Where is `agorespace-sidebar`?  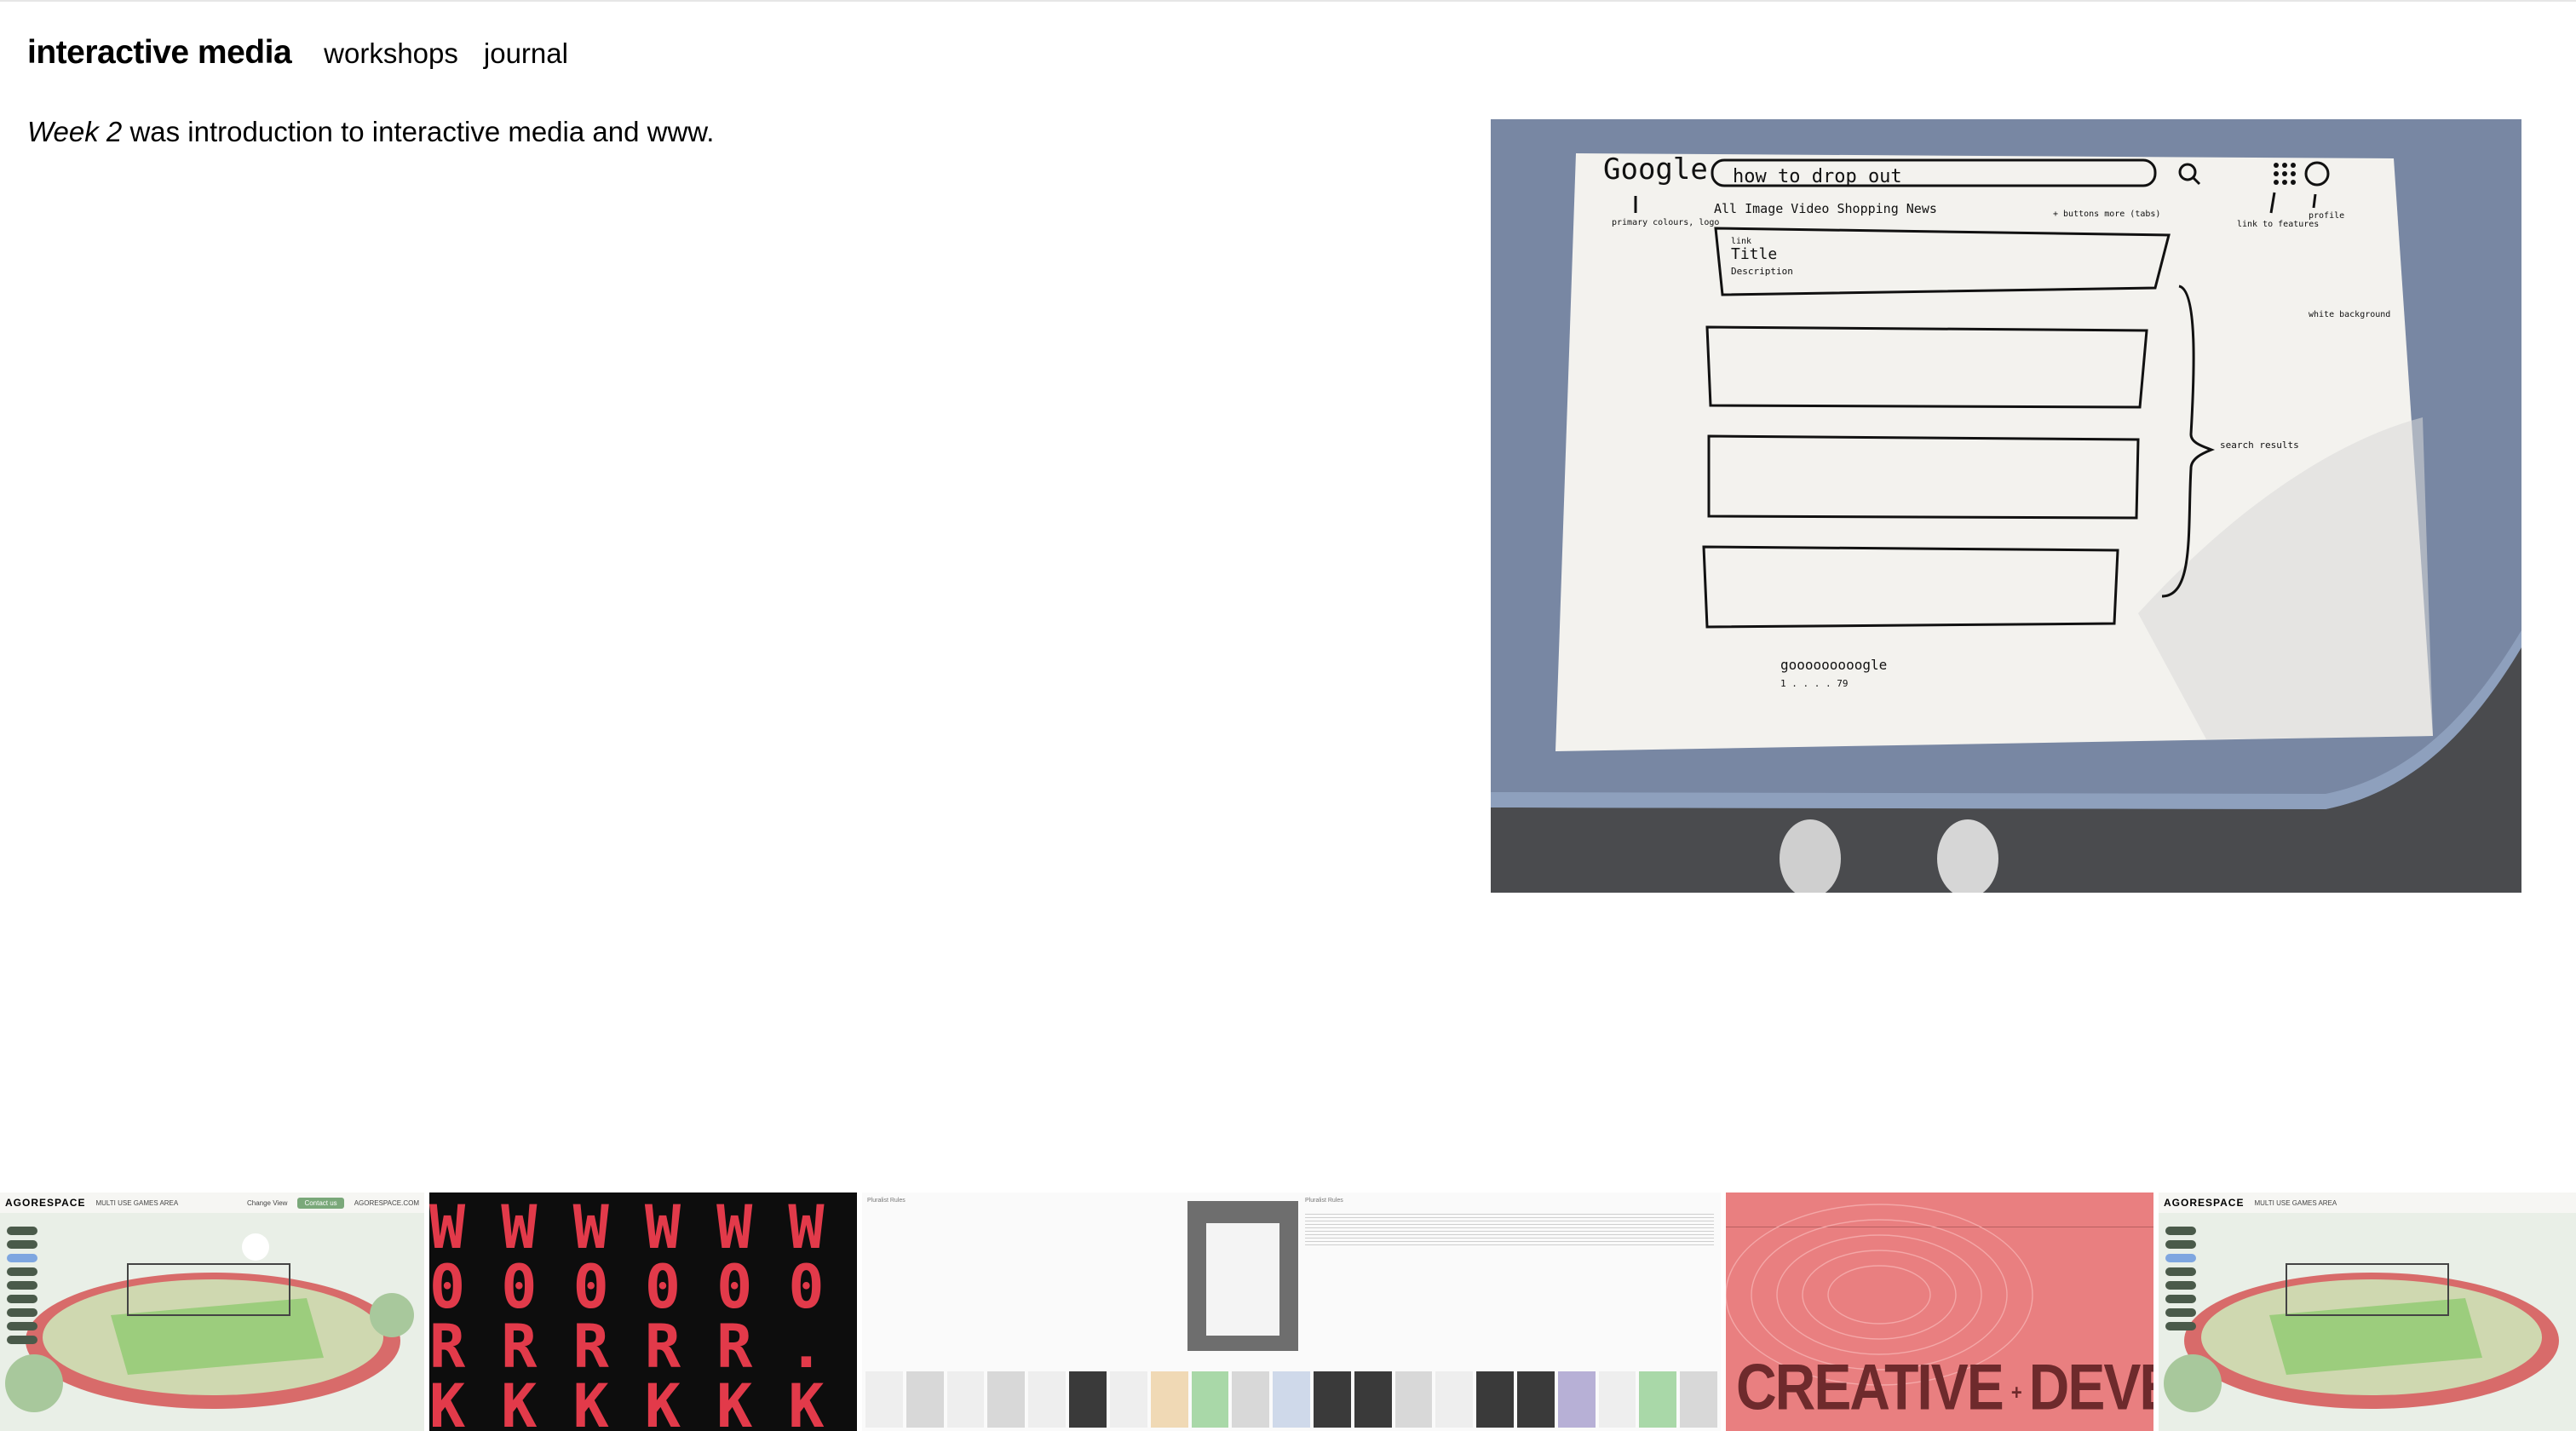
agorespace-sidebar is located at coordinates (22, 1285).